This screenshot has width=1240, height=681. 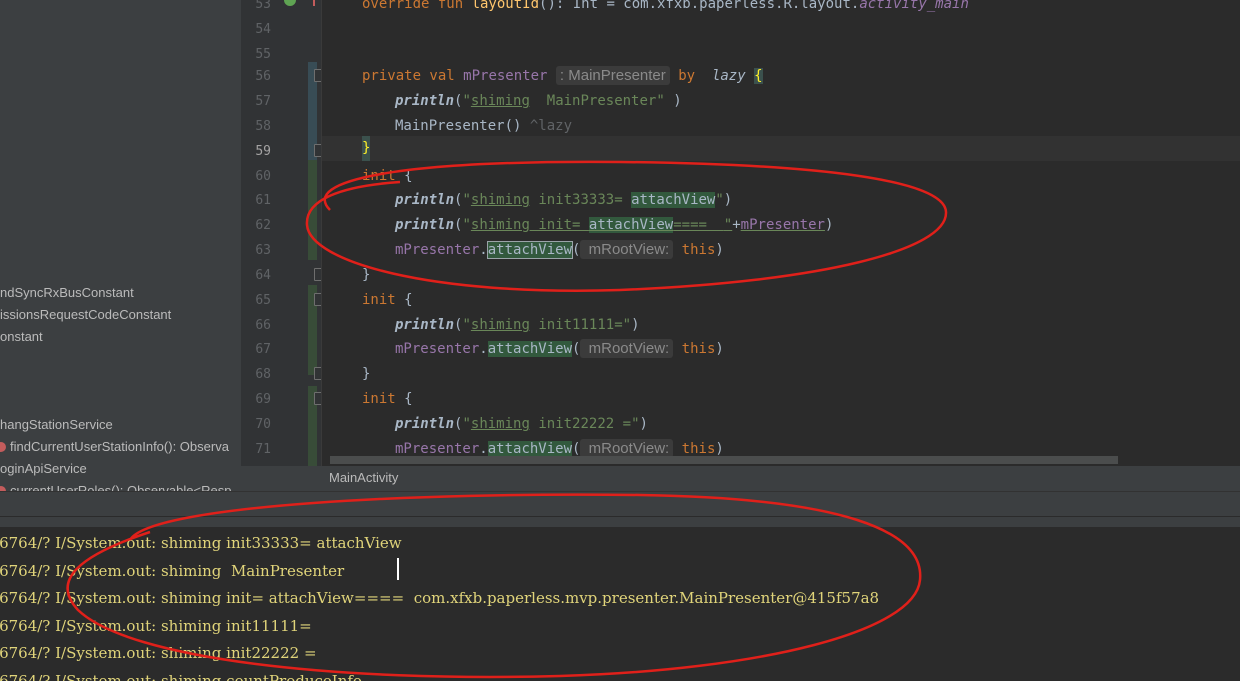 What do you see at coordinates (3, 447) in the screenshot?
I see `method-icon` at bounding box center [3, 447].